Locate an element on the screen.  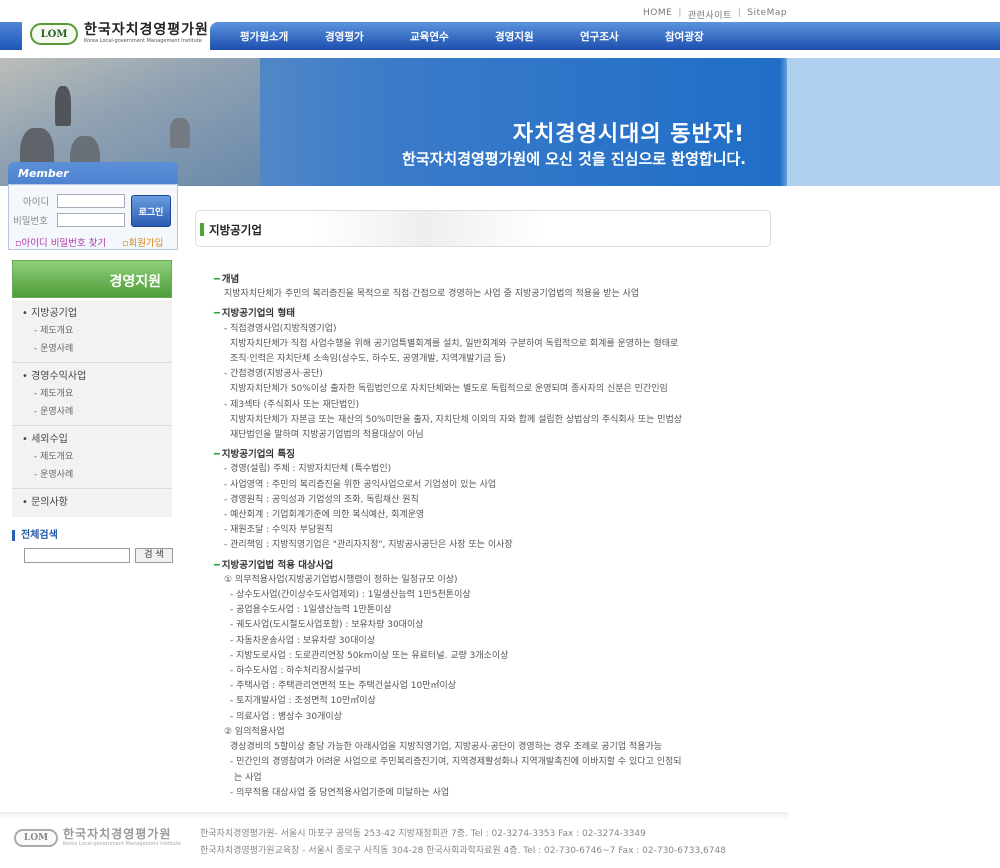
search-input is located at coordinates (77, 555).